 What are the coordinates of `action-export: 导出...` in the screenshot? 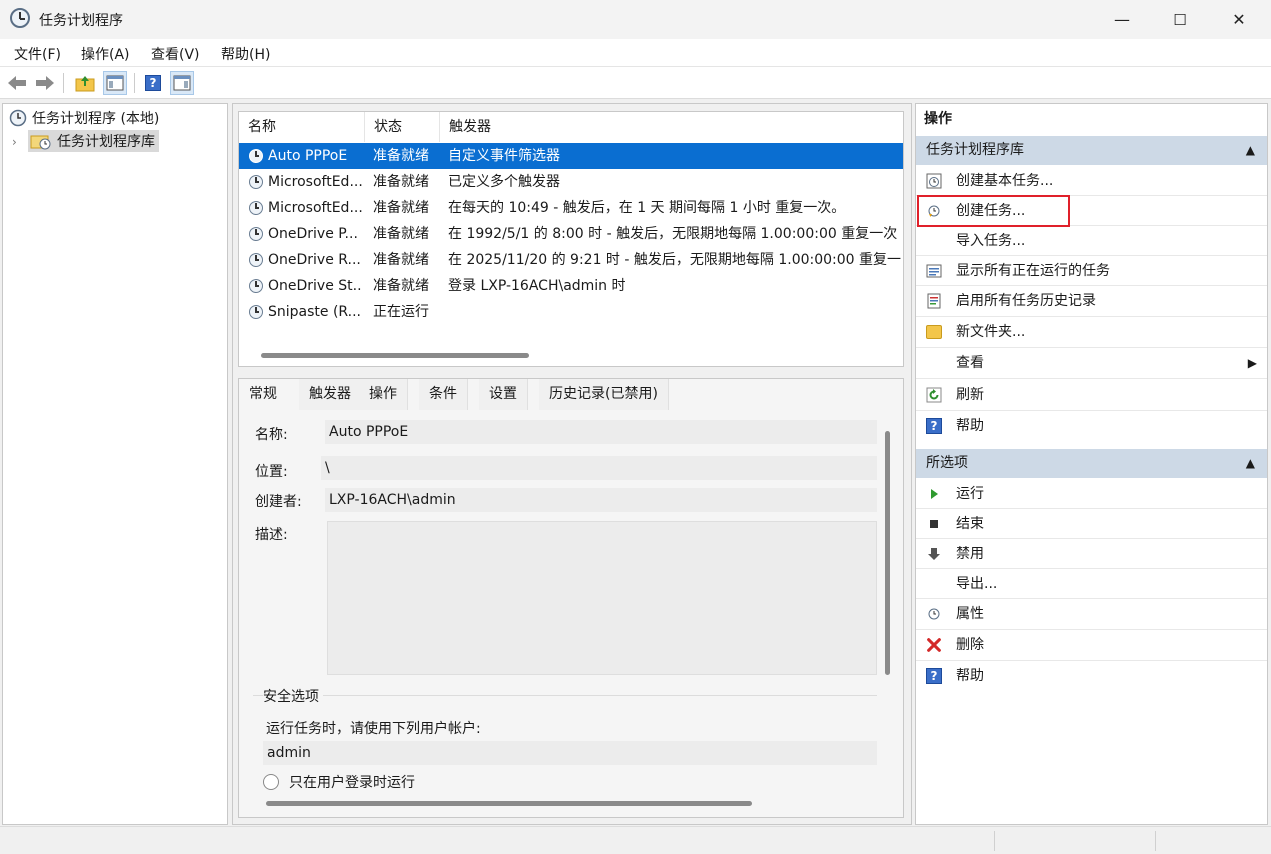 It's located at (1091, 584).